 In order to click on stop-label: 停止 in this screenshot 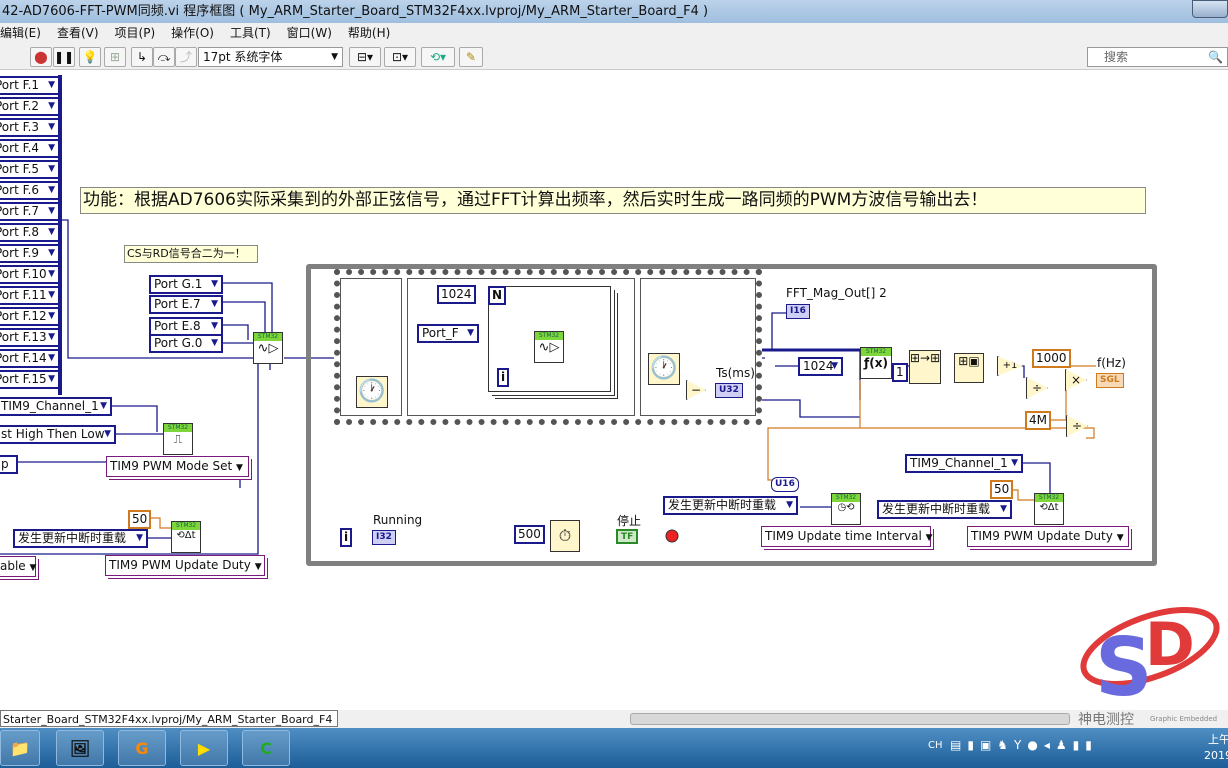, I will do `click(629, 521)`.